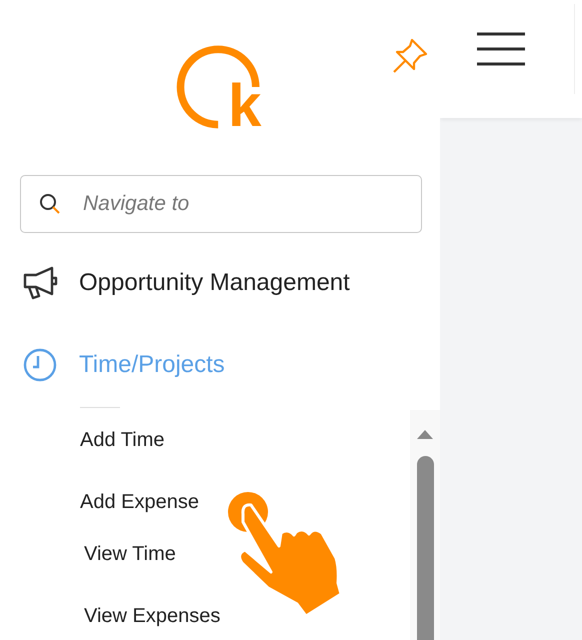 The height and width of the screenshot is (640, 582). I want to click on menu-icon, so click(501, 49).